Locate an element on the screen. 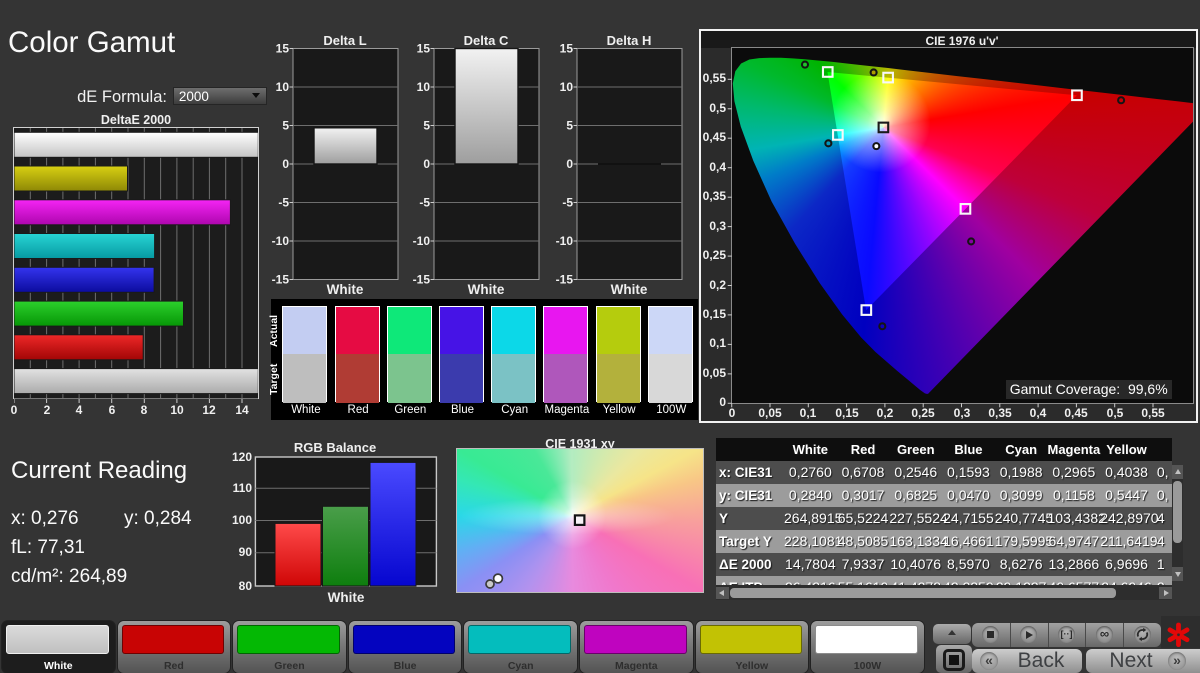 The height and width of the screenshot is (673, 1200). svg-text: 90 is located at coordinates (246, 552).